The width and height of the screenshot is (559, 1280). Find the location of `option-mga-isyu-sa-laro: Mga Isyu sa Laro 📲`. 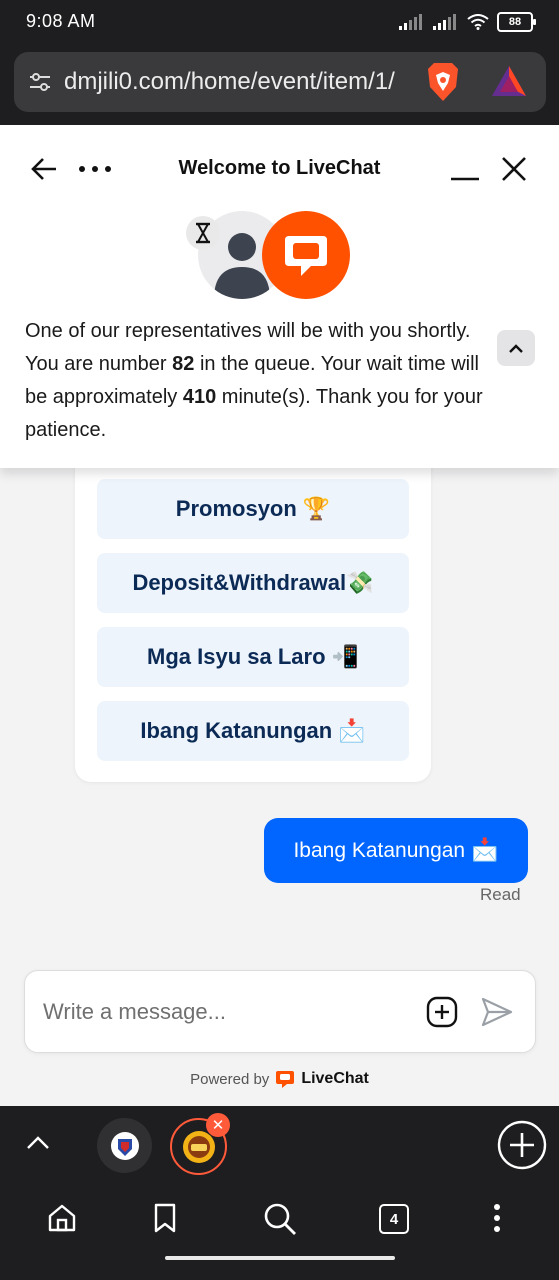

option-mga-isyu-sa-laro: Mga Isyu sa Laro 📲 is located at coordinates (253, 657).